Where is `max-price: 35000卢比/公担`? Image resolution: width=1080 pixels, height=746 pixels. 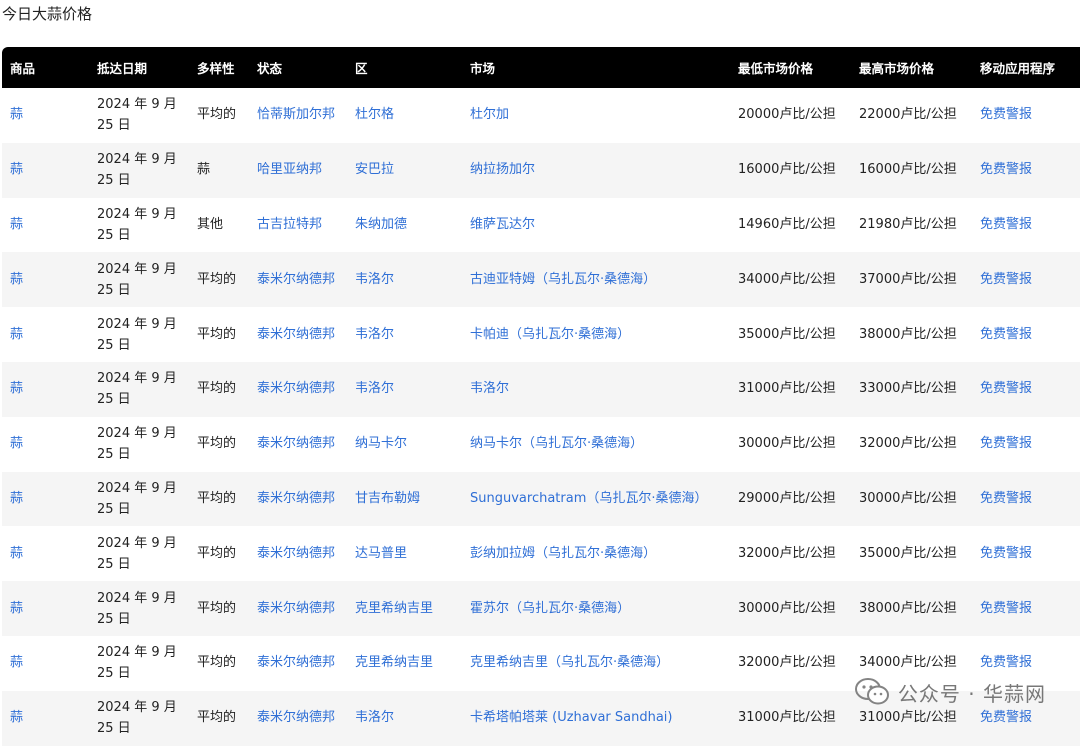
max-price: 35000卢比/公担 is located at coordinates (908, 553).